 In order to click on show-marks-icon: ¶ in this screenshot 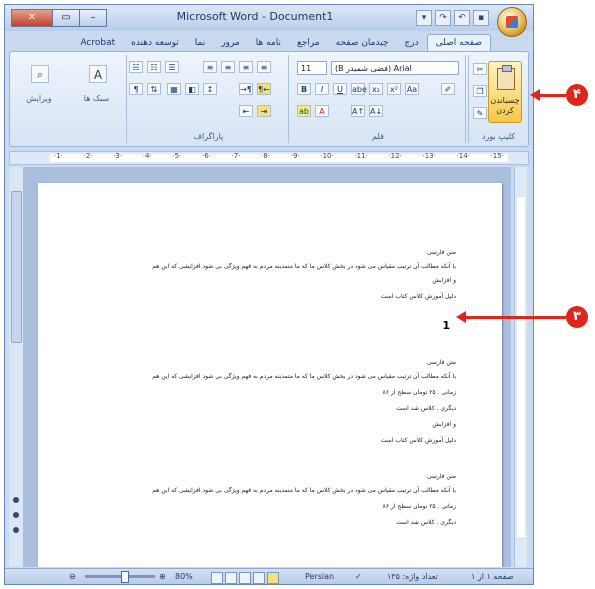, I will do `click(136, 89)`.